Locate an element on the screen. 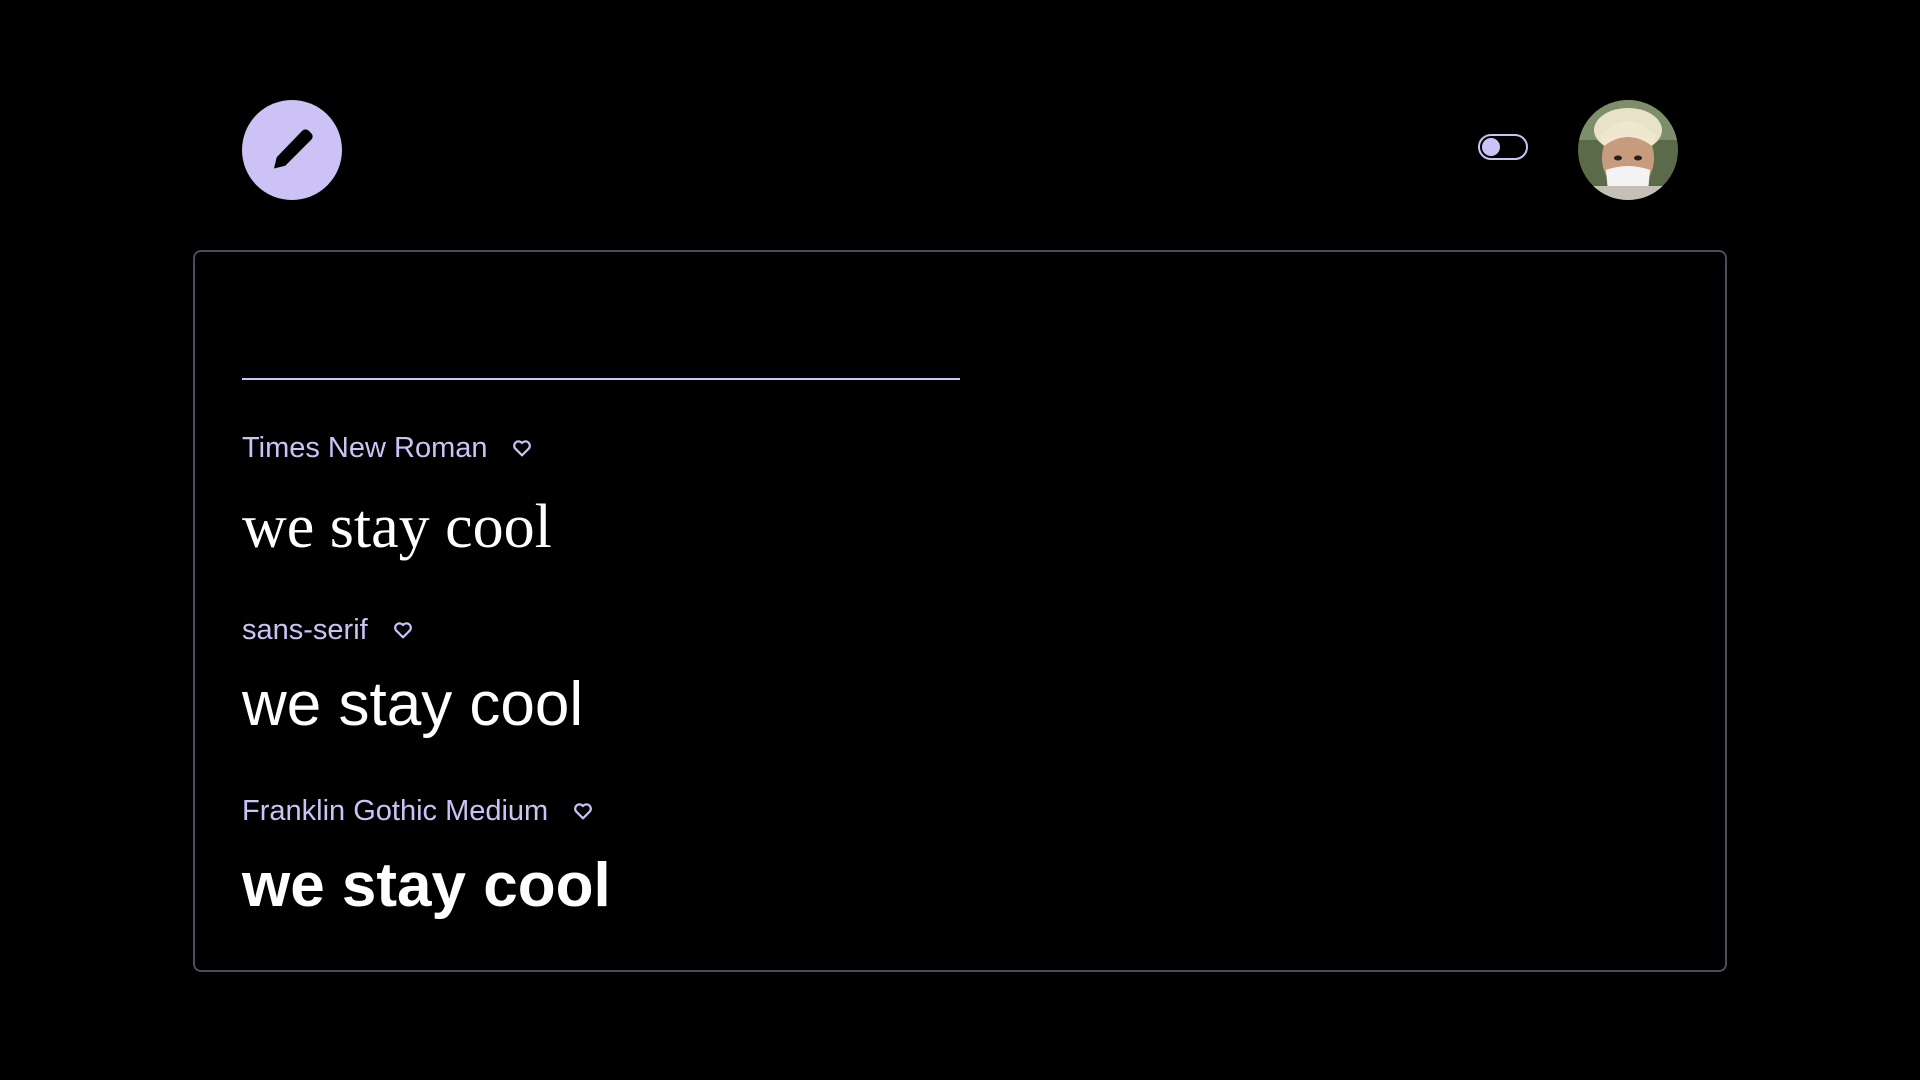 This screenshot has width=1920, height=1080. avatar is located at coordinates (1628, 150).